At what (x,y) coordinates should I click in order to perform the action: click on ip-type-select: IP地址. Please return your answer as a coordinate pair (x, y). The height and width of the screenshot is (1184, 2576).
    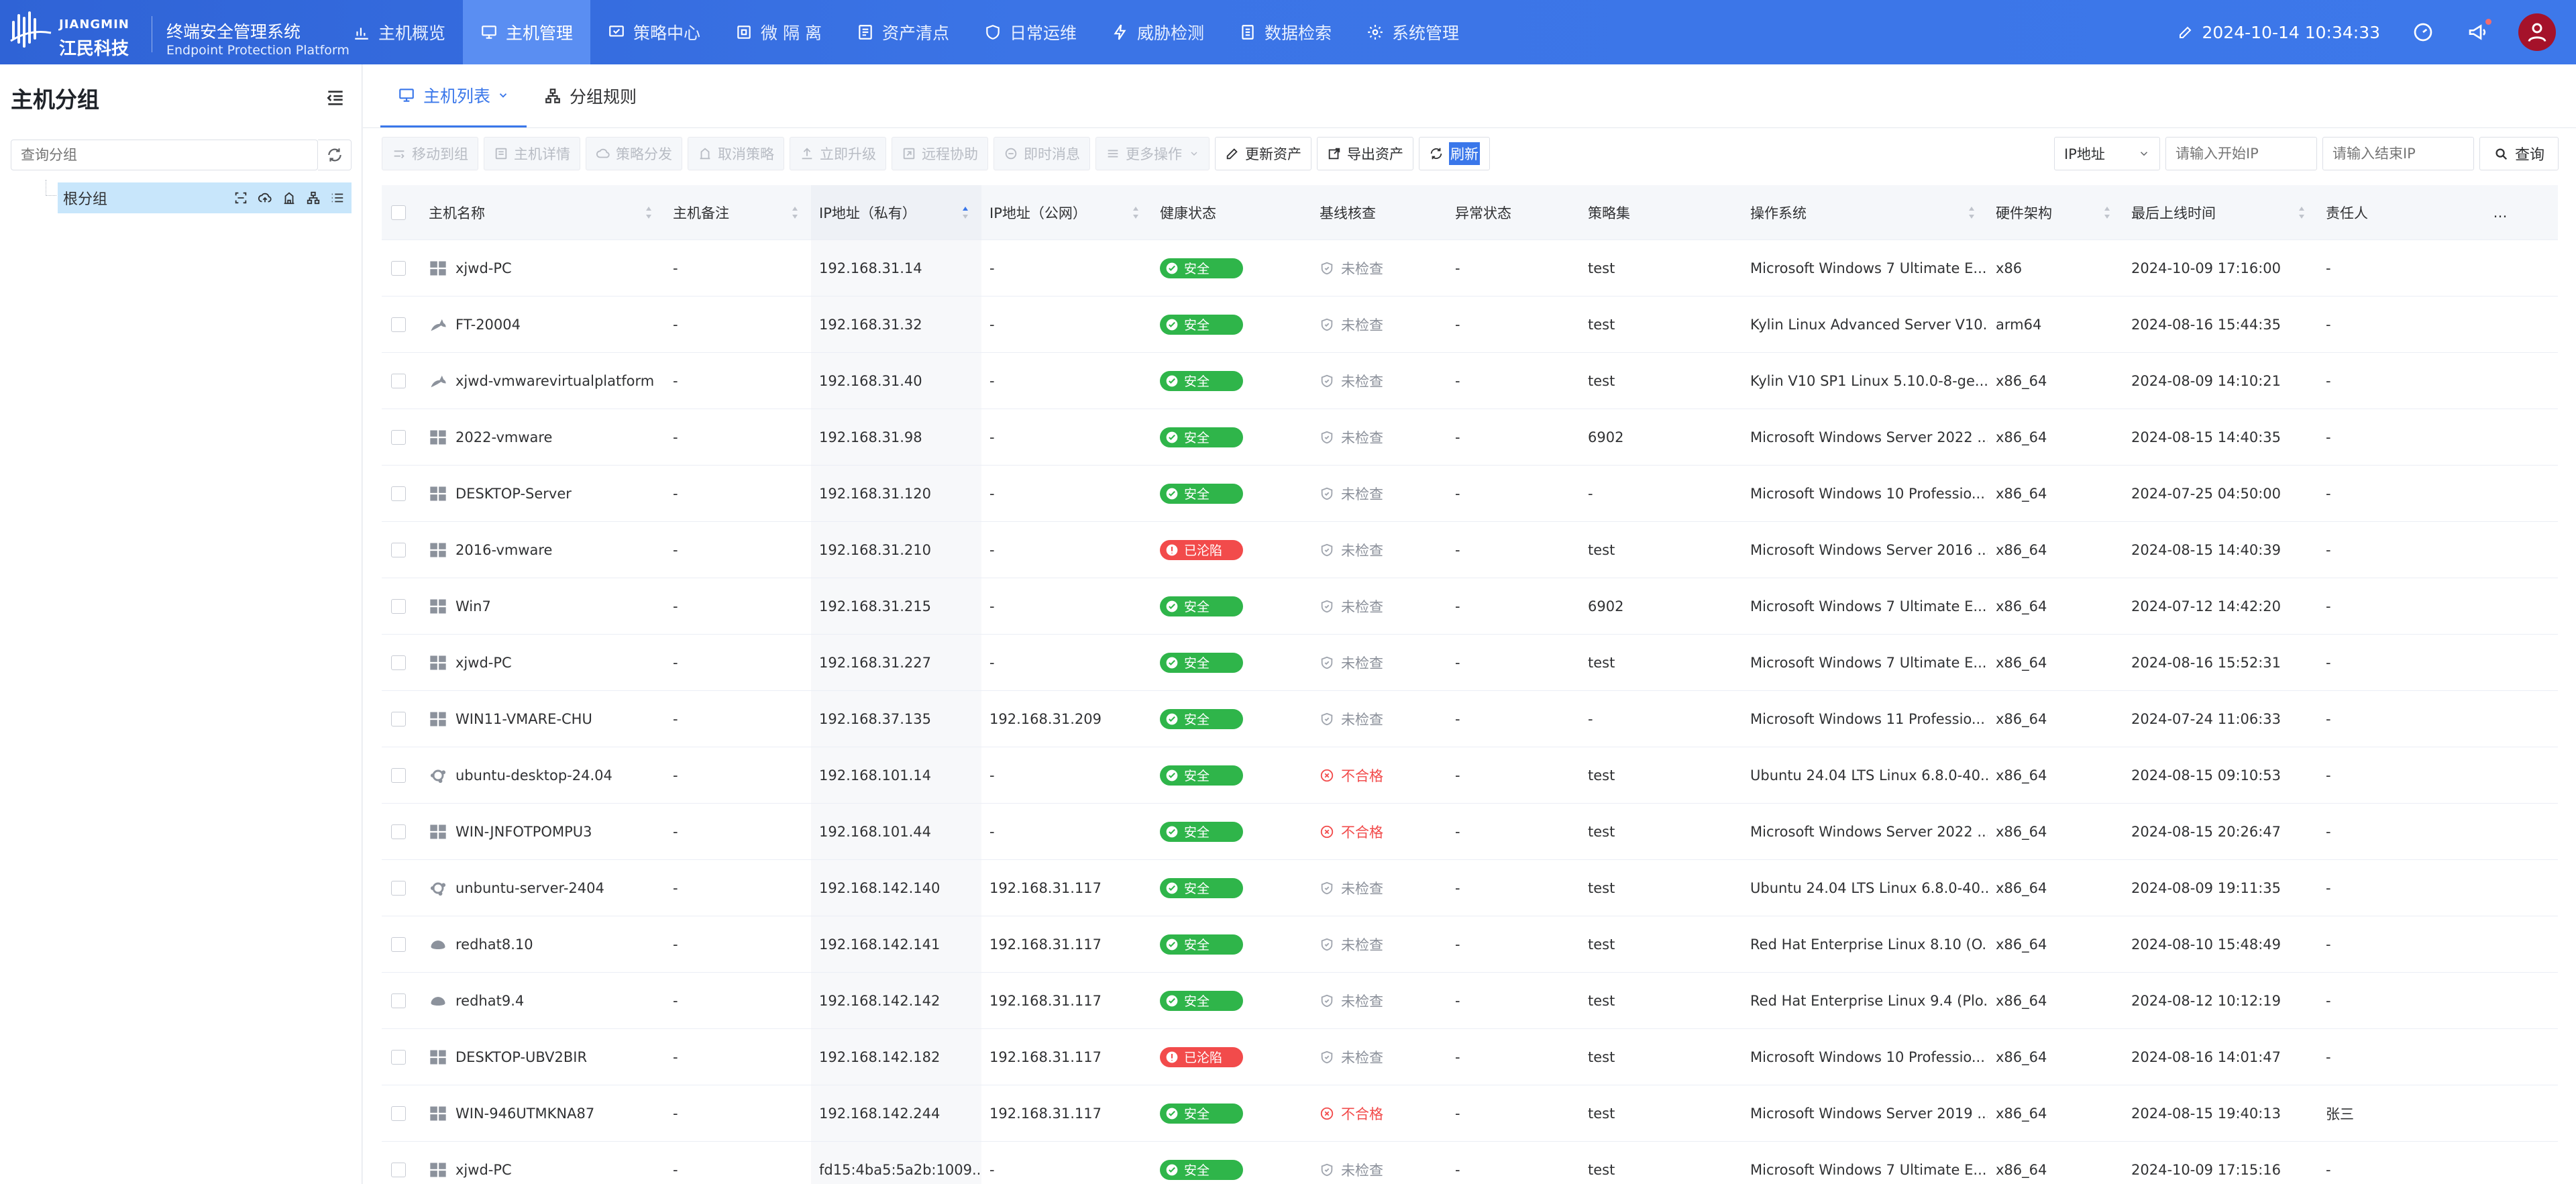
    Looking at the image, I should click on (2106, 153).